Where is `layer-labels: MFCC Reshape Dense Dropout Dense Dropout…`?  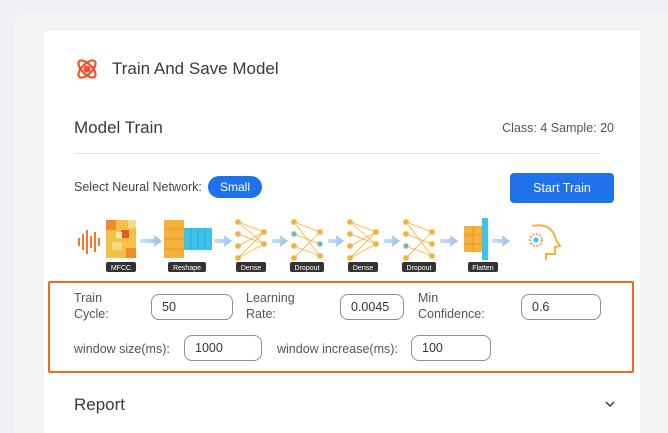 layer-labels: MFCC Reshape Dense Dropout Dense Dropout… is located at coordinates (302, 267).